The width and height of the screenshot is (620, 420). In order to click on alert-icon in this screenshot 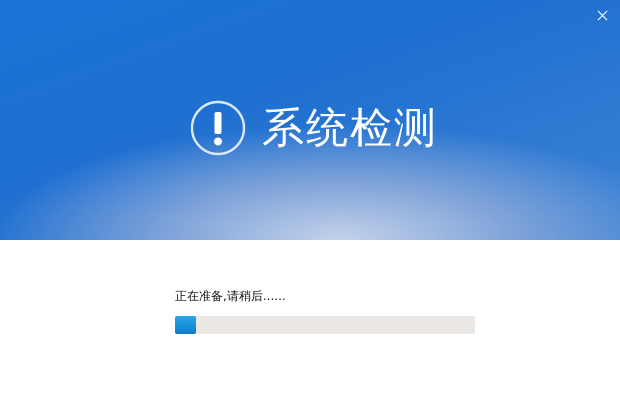, I will do `click(218, 128)`.